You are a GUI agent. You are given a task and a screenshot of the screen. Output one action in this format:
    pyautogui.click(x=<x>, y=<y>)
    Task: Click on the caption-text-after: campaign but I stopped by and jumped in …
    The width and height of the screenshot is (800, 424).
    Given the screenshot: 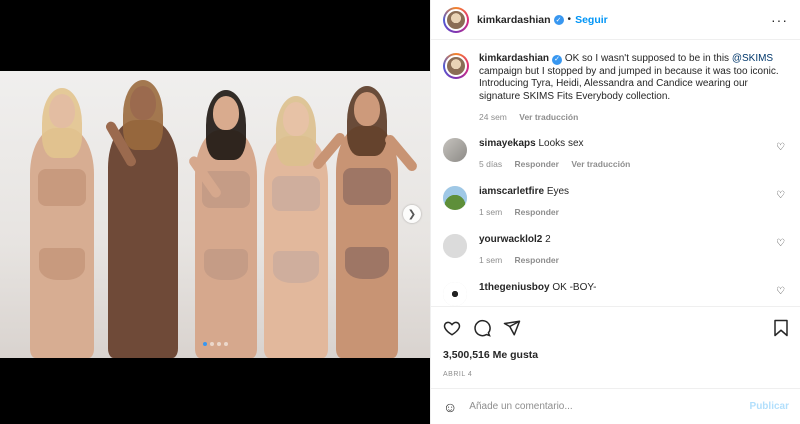 What is the action you would take?
    pyautogui.click(x=629, y=83)
    